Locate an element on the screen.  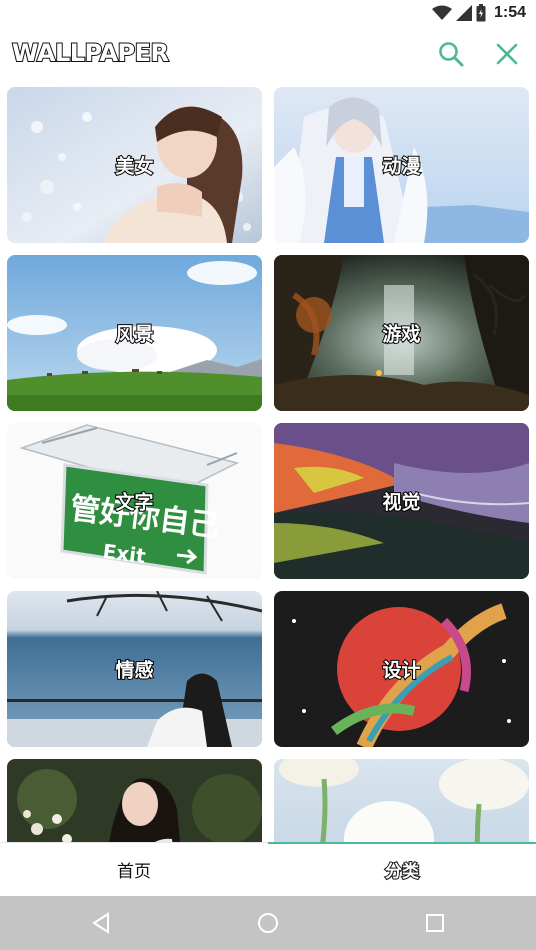
close-button is located at coordinates (507, 54).